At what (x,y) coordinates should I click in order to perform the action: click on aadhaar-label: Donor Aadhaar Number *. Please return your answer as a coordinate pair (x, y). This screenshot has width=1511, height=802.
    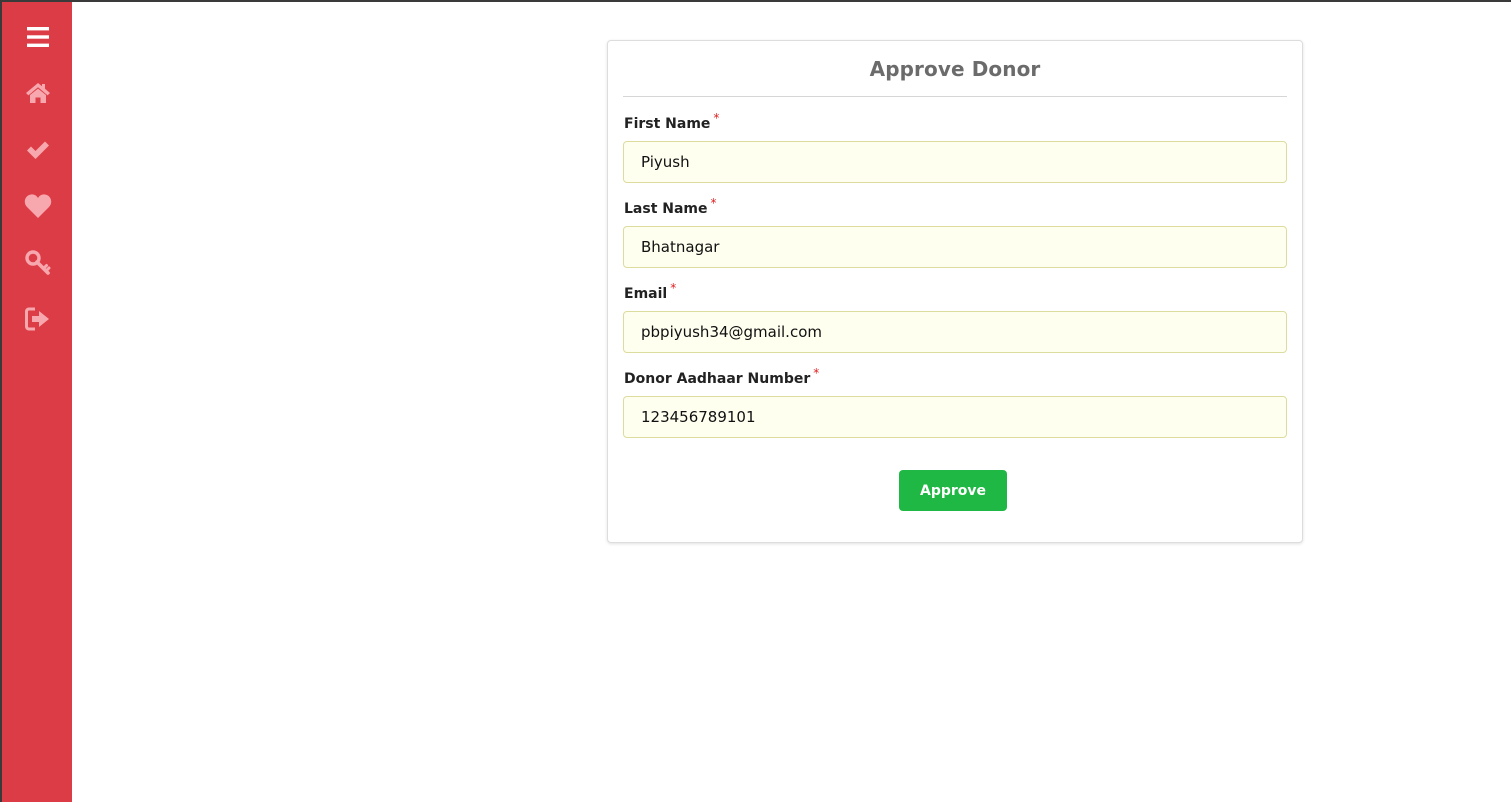
    Looking at the image, I should click on (721, 376).